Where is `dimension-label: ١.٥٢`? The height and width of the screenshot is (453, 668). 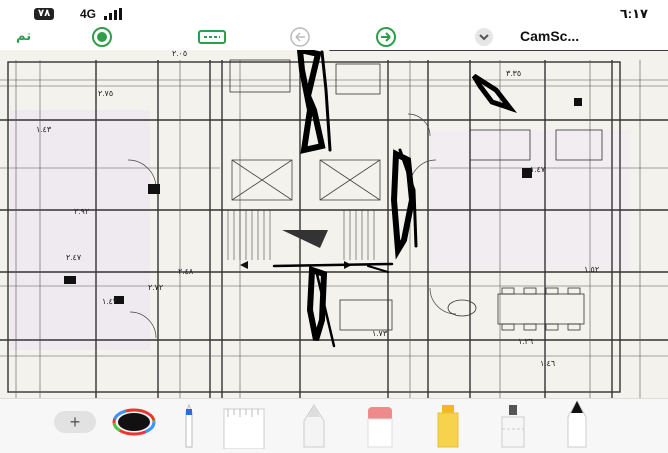
dimension-label: ١.٥٢ is located at coordinates (591, 269).